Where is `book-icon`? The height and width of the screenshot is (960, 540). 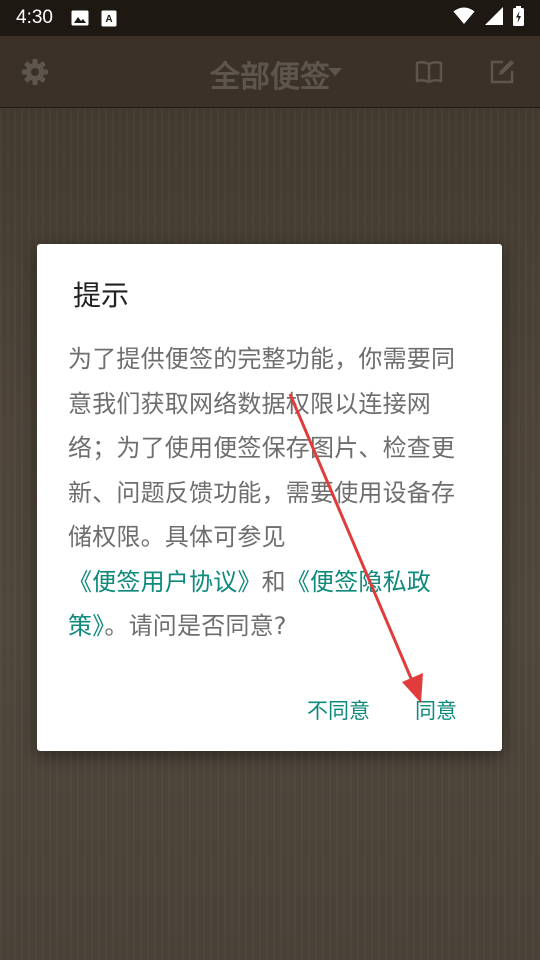 book-icon is located at coordinates (429, 74).